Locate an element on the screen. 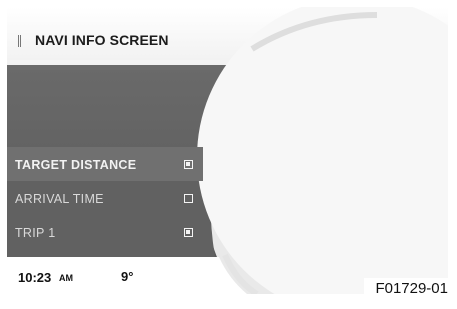 The width and height of the screenshot is (457, 309). checkbox-unchecked-icon is located at coordinates (188, 198).